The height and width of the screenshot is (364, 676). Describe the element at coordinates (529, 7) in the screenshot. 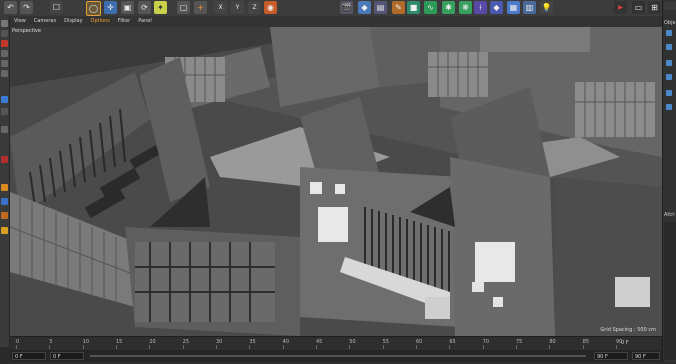

I see `camera-icon: ▥` at that location.